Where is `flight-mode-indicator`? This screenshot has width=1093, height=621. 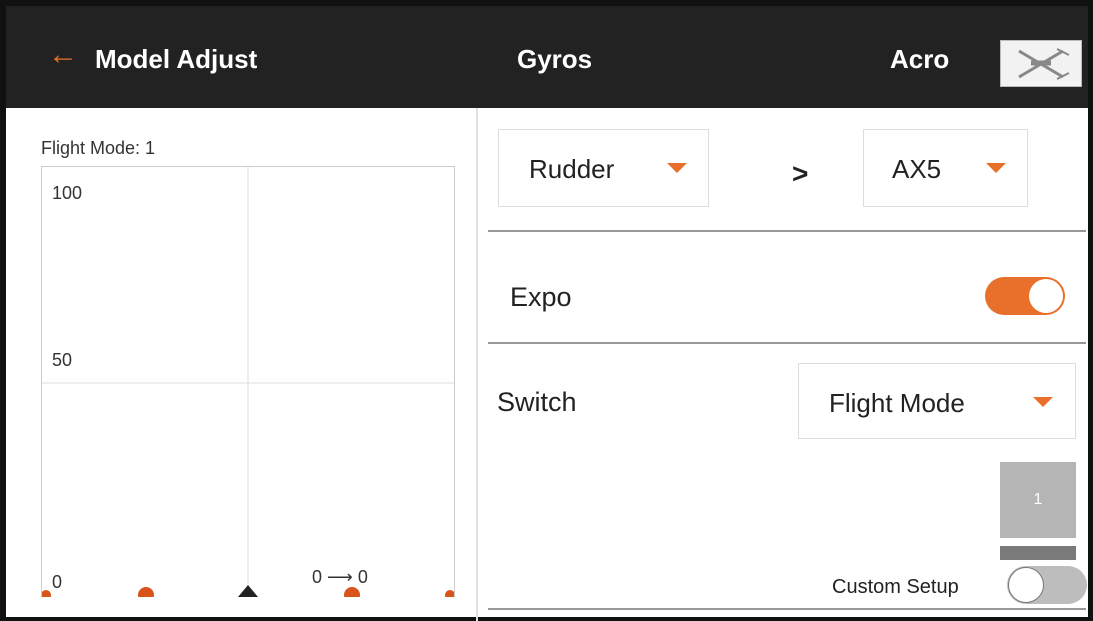 flight-mode-indicator is located at coordinates (1038, 553).